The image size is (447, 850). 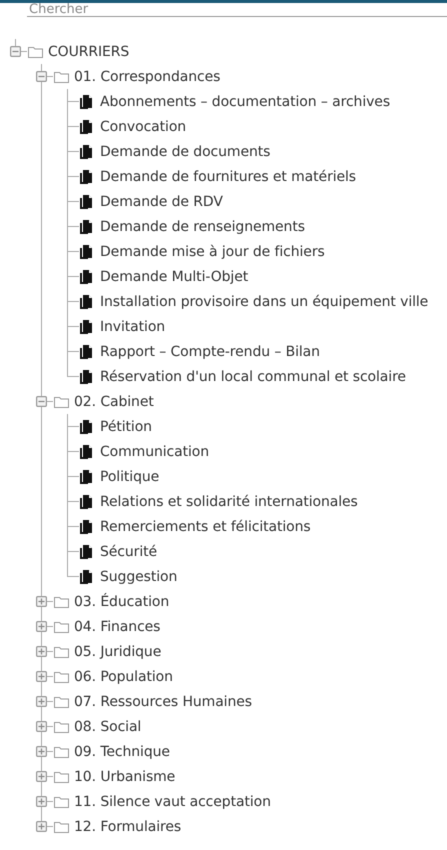 What do you see at coordinates (205, 526) in the screenshot?
I see `tree-item-label: Remerciements et félicitations` at bounding box center [205, 526].